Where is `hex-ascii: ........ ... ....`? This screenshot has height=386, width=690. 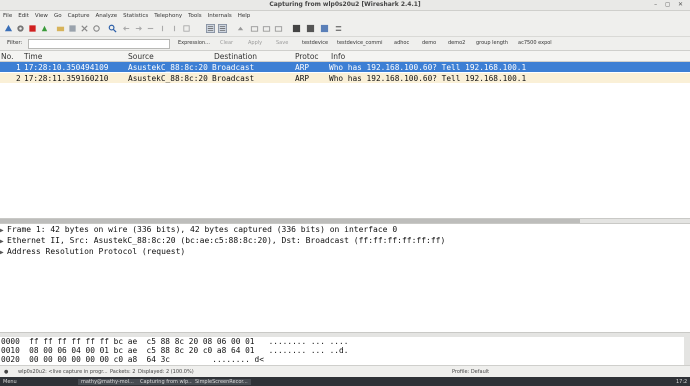 hex-ascii: ........ ... .... is located at coordinates (308, 341).